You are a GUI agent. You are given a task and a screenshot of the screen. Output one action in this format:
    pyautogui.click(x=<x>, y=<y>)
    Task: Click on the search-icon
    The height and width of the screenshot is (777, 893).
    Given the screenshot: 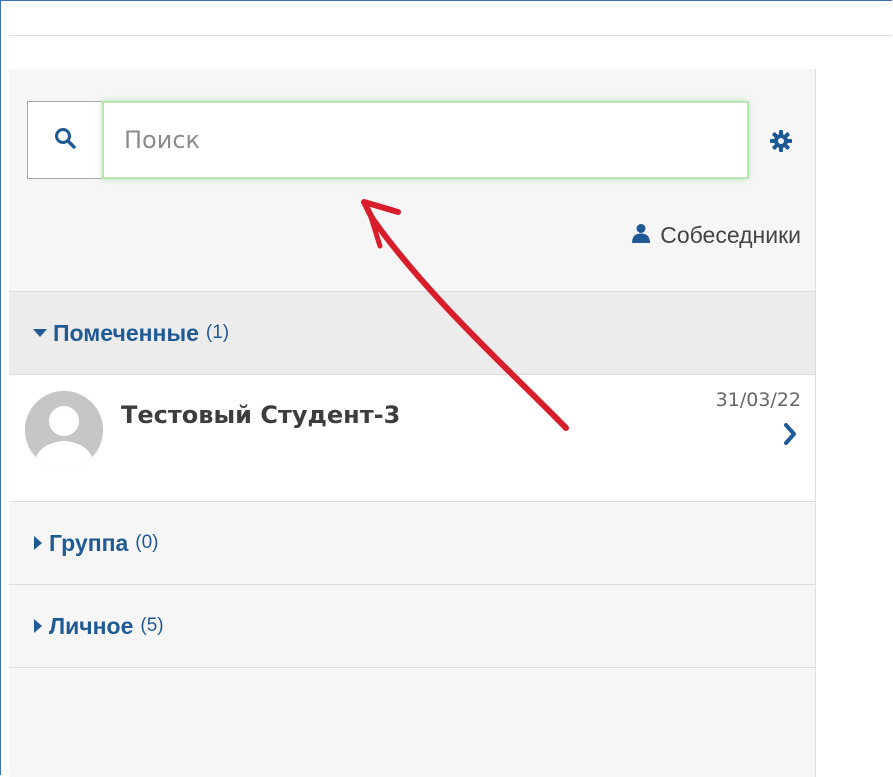 What is the action you would take?
    pyautogui.click(x=65, y=140)
    